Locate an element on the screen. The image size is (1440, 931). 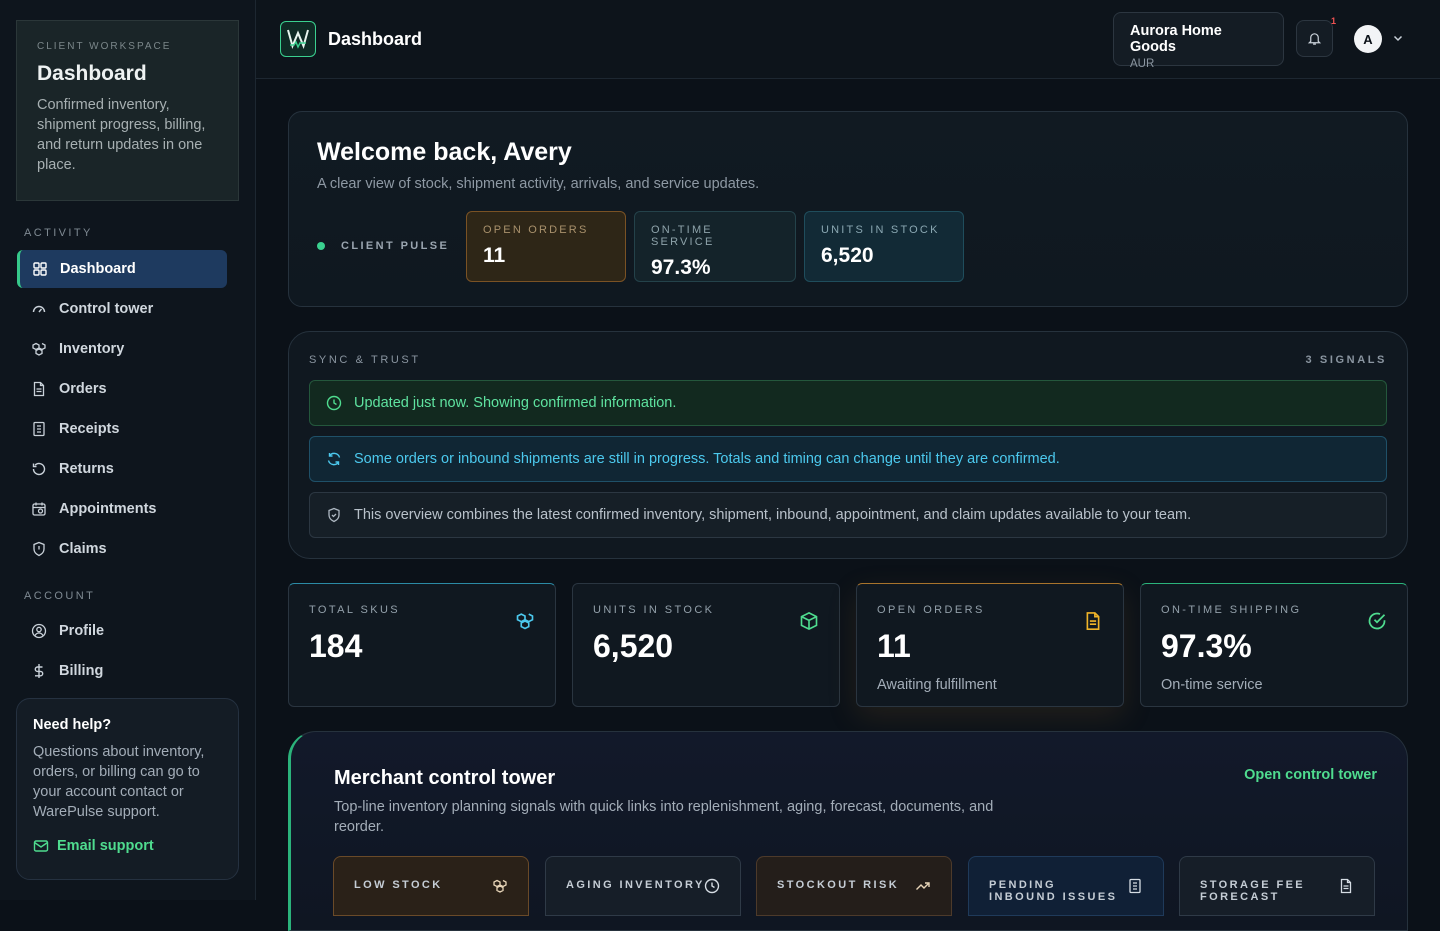
tower-card-label: AGING INVENTORY is located at coordinates (635, 885).